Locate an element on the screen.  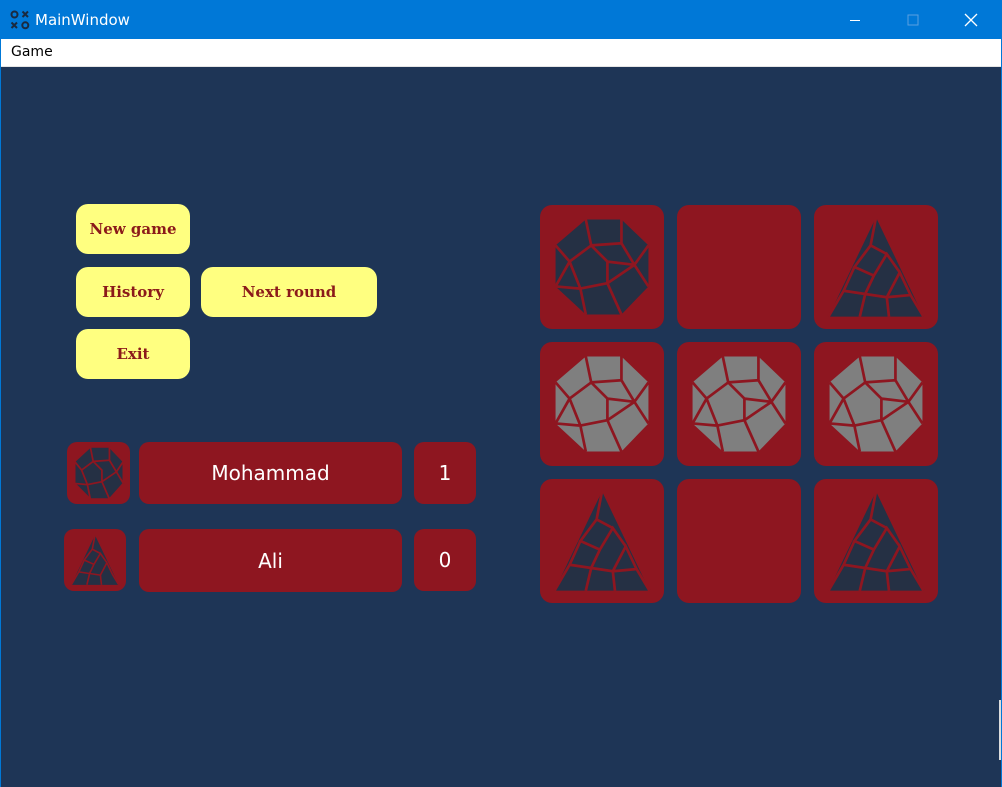
maximize-button is located at coordinates (913, 19).